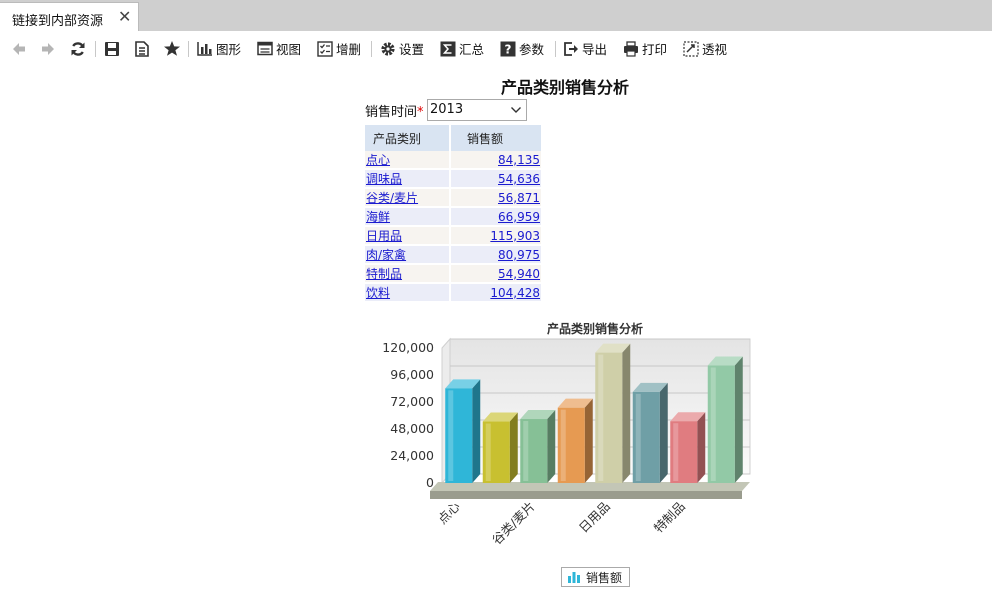  I want to click on y-tick-label: 72,000, so click(412, 401).